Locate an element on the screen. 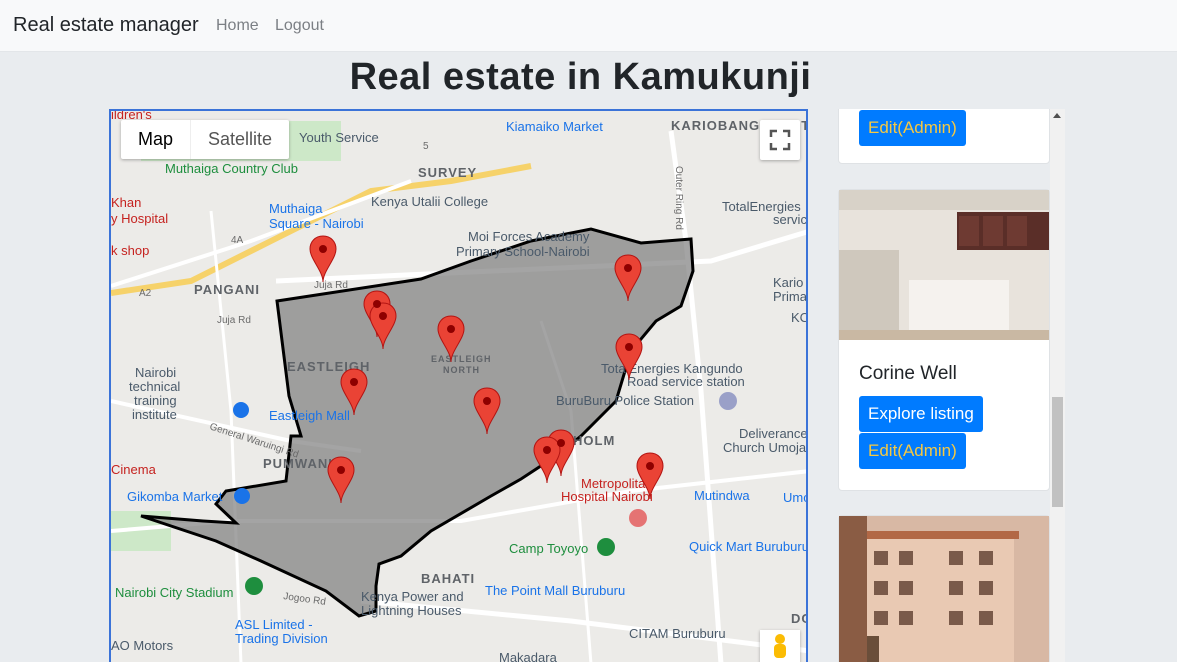  map-label: 5 is located at coordinates (426, 146).